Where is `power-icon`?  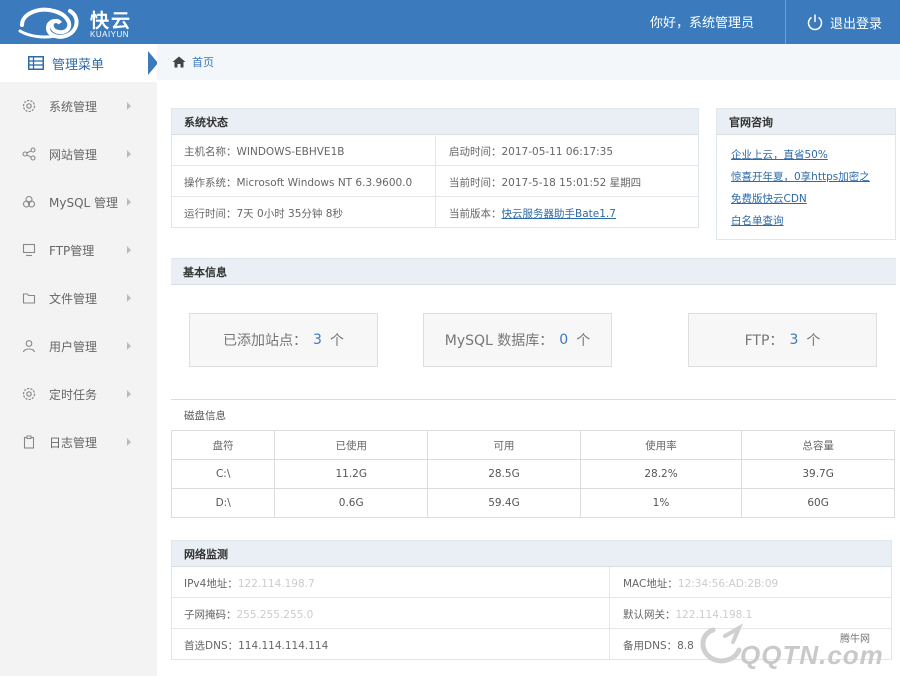 power-icon is located at coordinates (815, 22).